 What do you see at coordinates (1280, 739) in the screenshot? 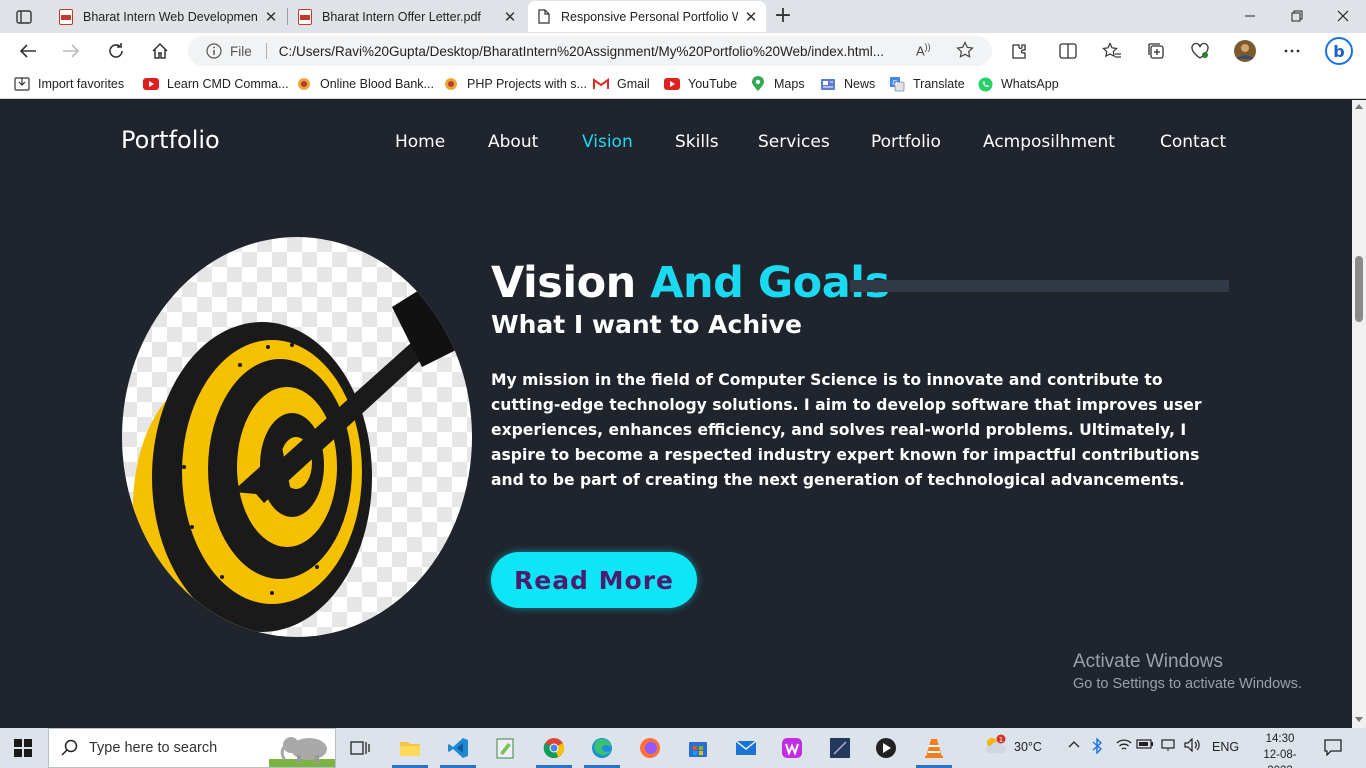
I see `clock-time: 14:30` at bounding box center [1280, 739].